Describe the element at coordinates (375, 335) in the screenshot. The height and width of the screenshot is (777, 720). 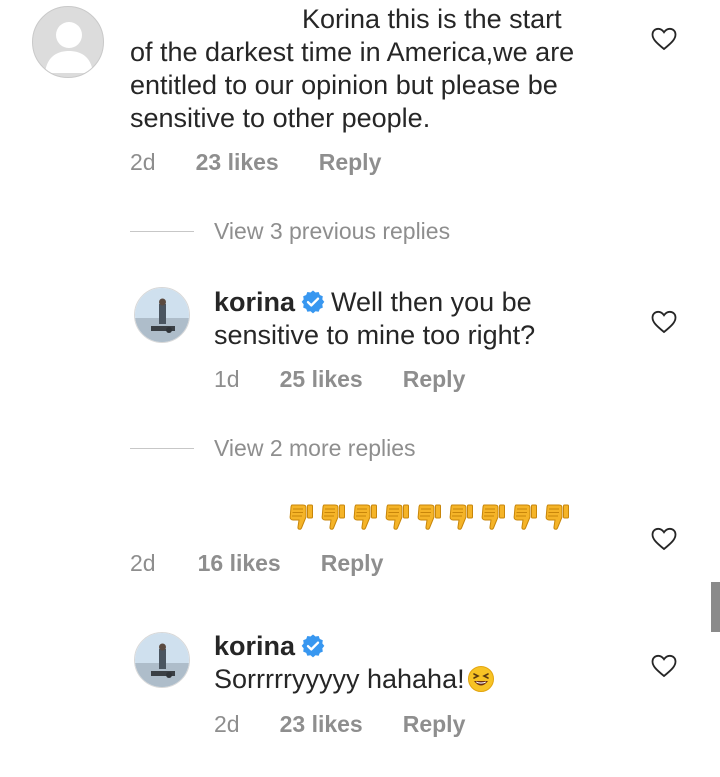
I see `comment-line: sensitive to mine too right?` at that location.